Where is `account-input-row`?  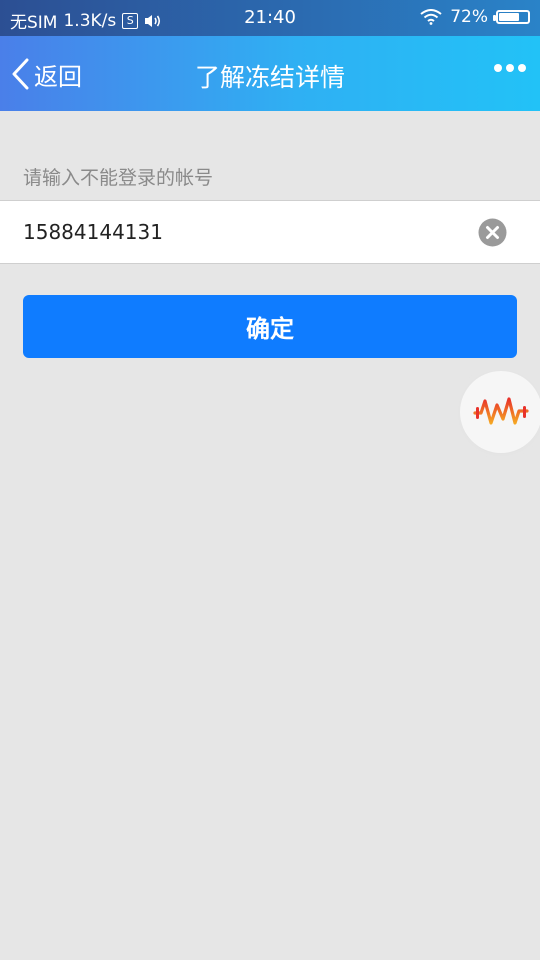
account-input-row is located at coordinates (270, 232).